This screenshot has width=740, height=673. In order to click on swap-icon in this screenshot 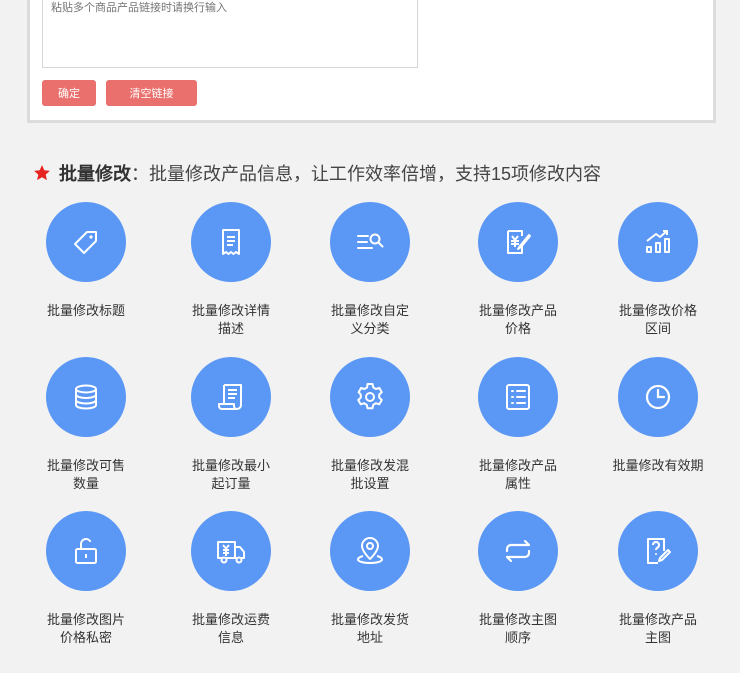, I will do `click(518, 551)`.